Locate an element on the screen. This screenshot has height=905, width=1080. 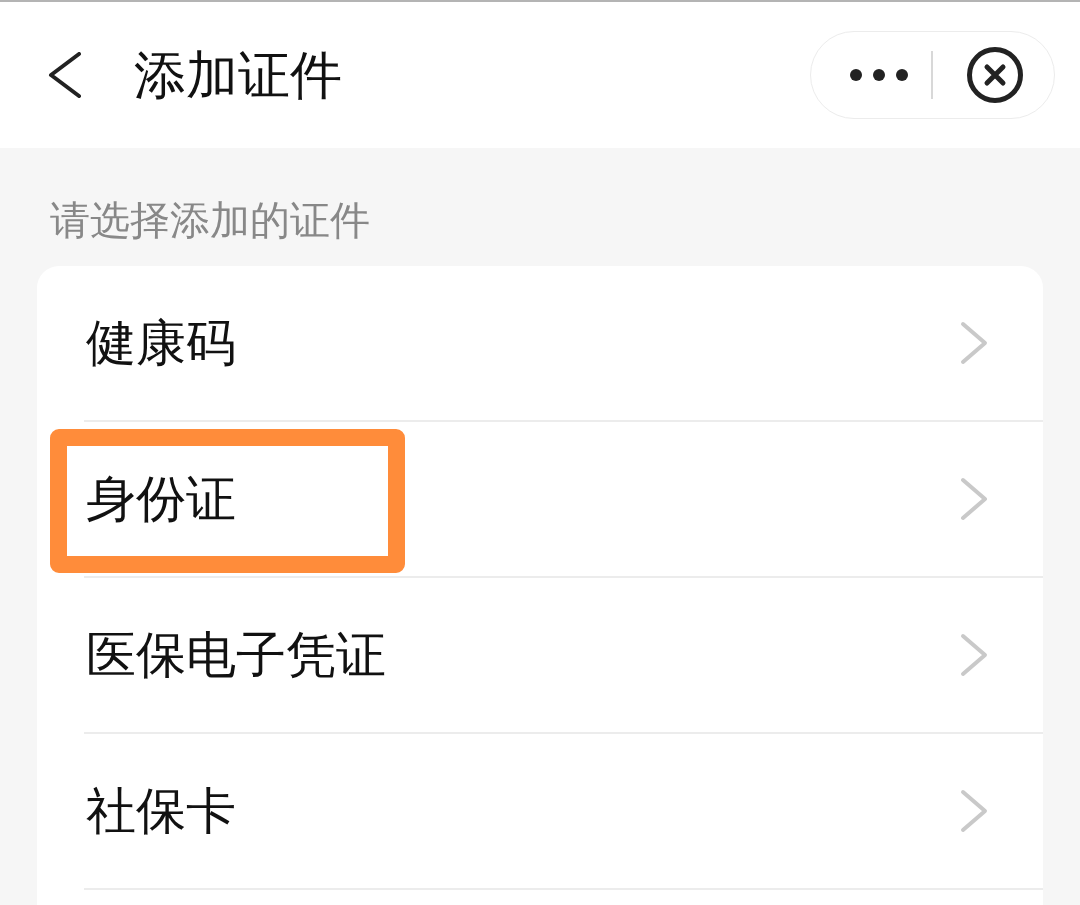
more-dots-icon is located at coordinates (879, 75).